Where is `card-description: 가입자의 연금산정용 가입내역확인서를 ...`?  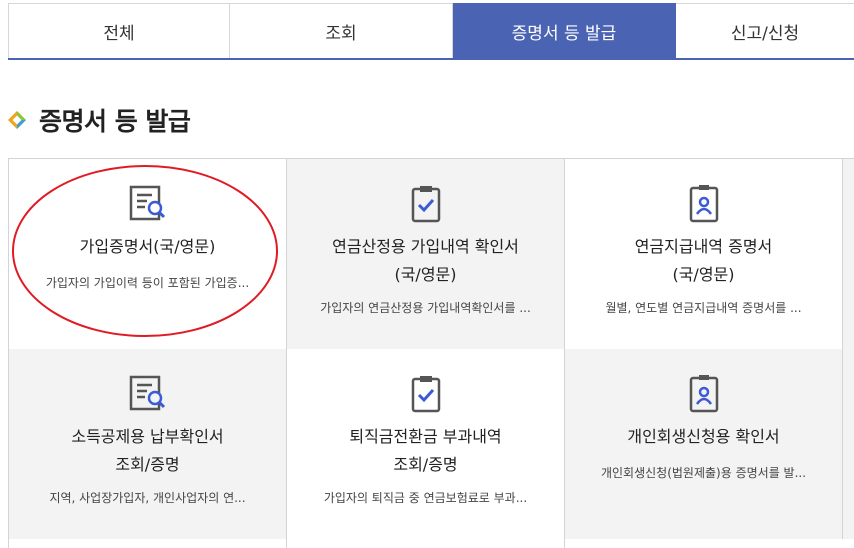 card-description: 가입자의 연금산정용 가입내역확인서를 ... is located at coordinates (425, 308).